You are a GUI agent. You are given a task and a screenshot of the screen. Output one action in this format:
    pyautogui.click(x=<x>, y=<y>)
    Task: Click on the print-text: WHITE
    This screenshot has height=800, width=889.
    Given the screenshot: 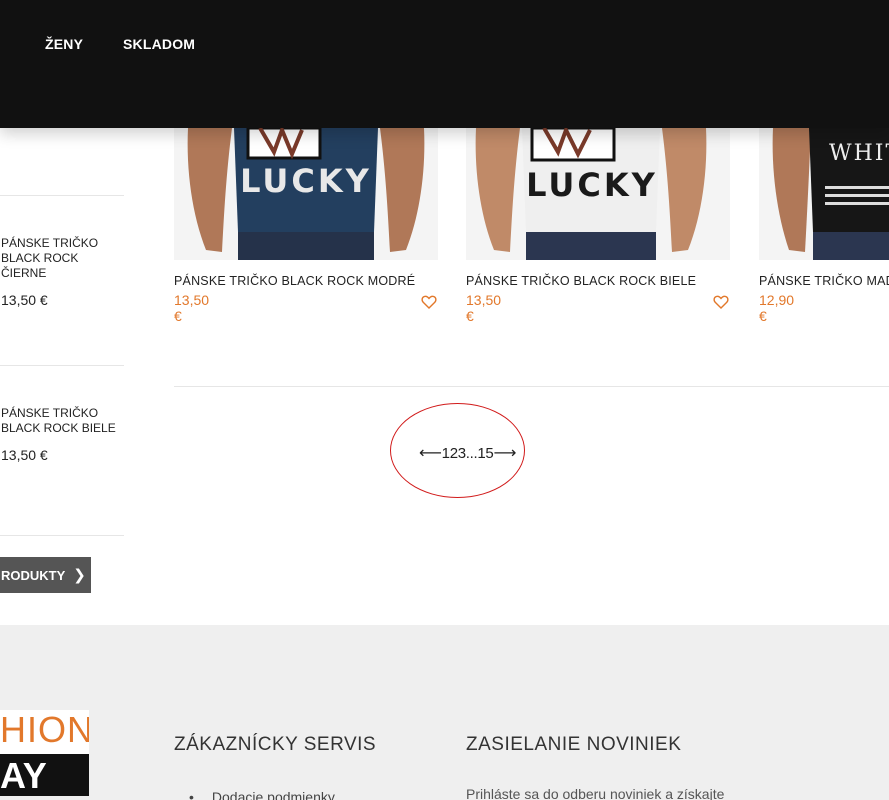 What is the action you would take?
    pyautogui.click(x=859, y=153)
    